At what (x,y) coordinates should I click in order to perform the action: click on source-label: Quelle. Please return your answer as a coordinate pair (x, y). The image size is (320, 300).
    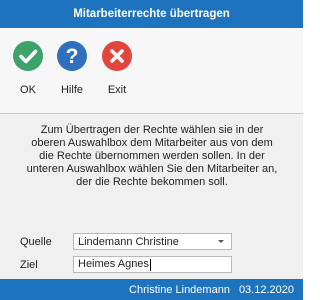
    Looking at the image, I should click on (36, 241).